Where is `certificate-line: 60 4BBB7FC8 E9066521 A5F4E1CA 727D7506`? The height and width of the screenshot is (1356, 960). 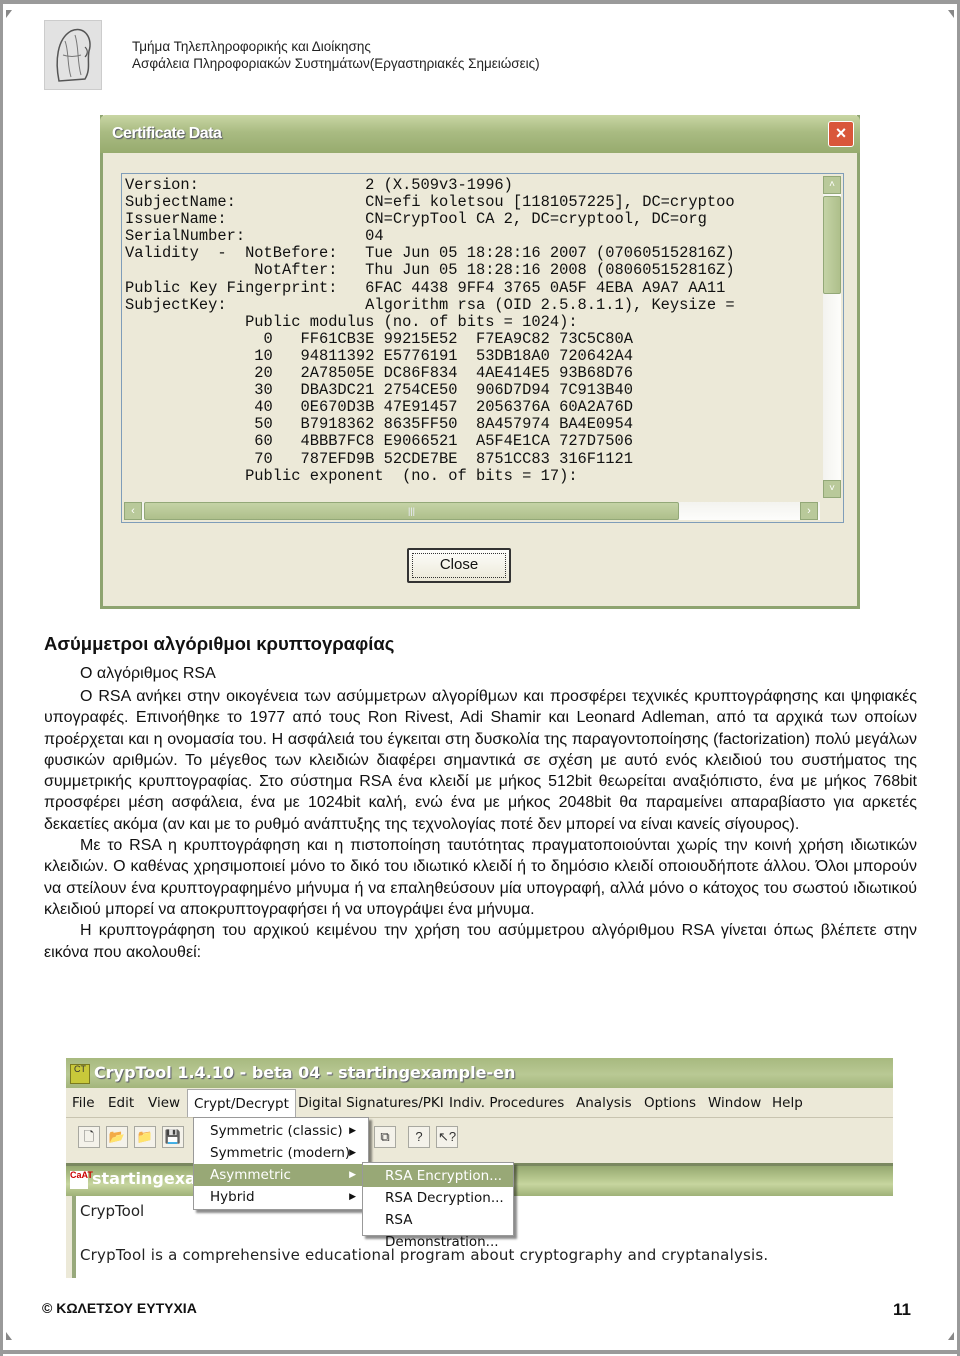
certificate-line: 60 4BBB7FC8 E9066521 A5F4E1CA 727D7506 is located at coordinates (379, 441).